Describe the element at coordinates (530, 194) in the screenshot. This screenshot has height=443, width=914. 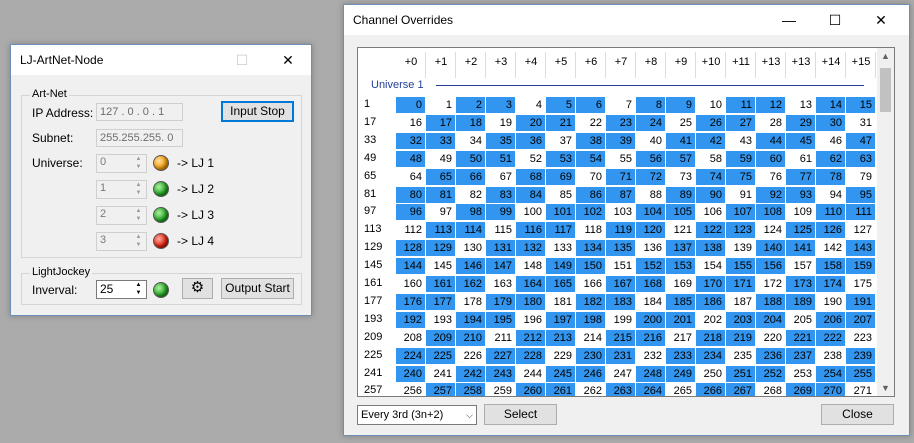
I see `channel-cell: 84` at that location.